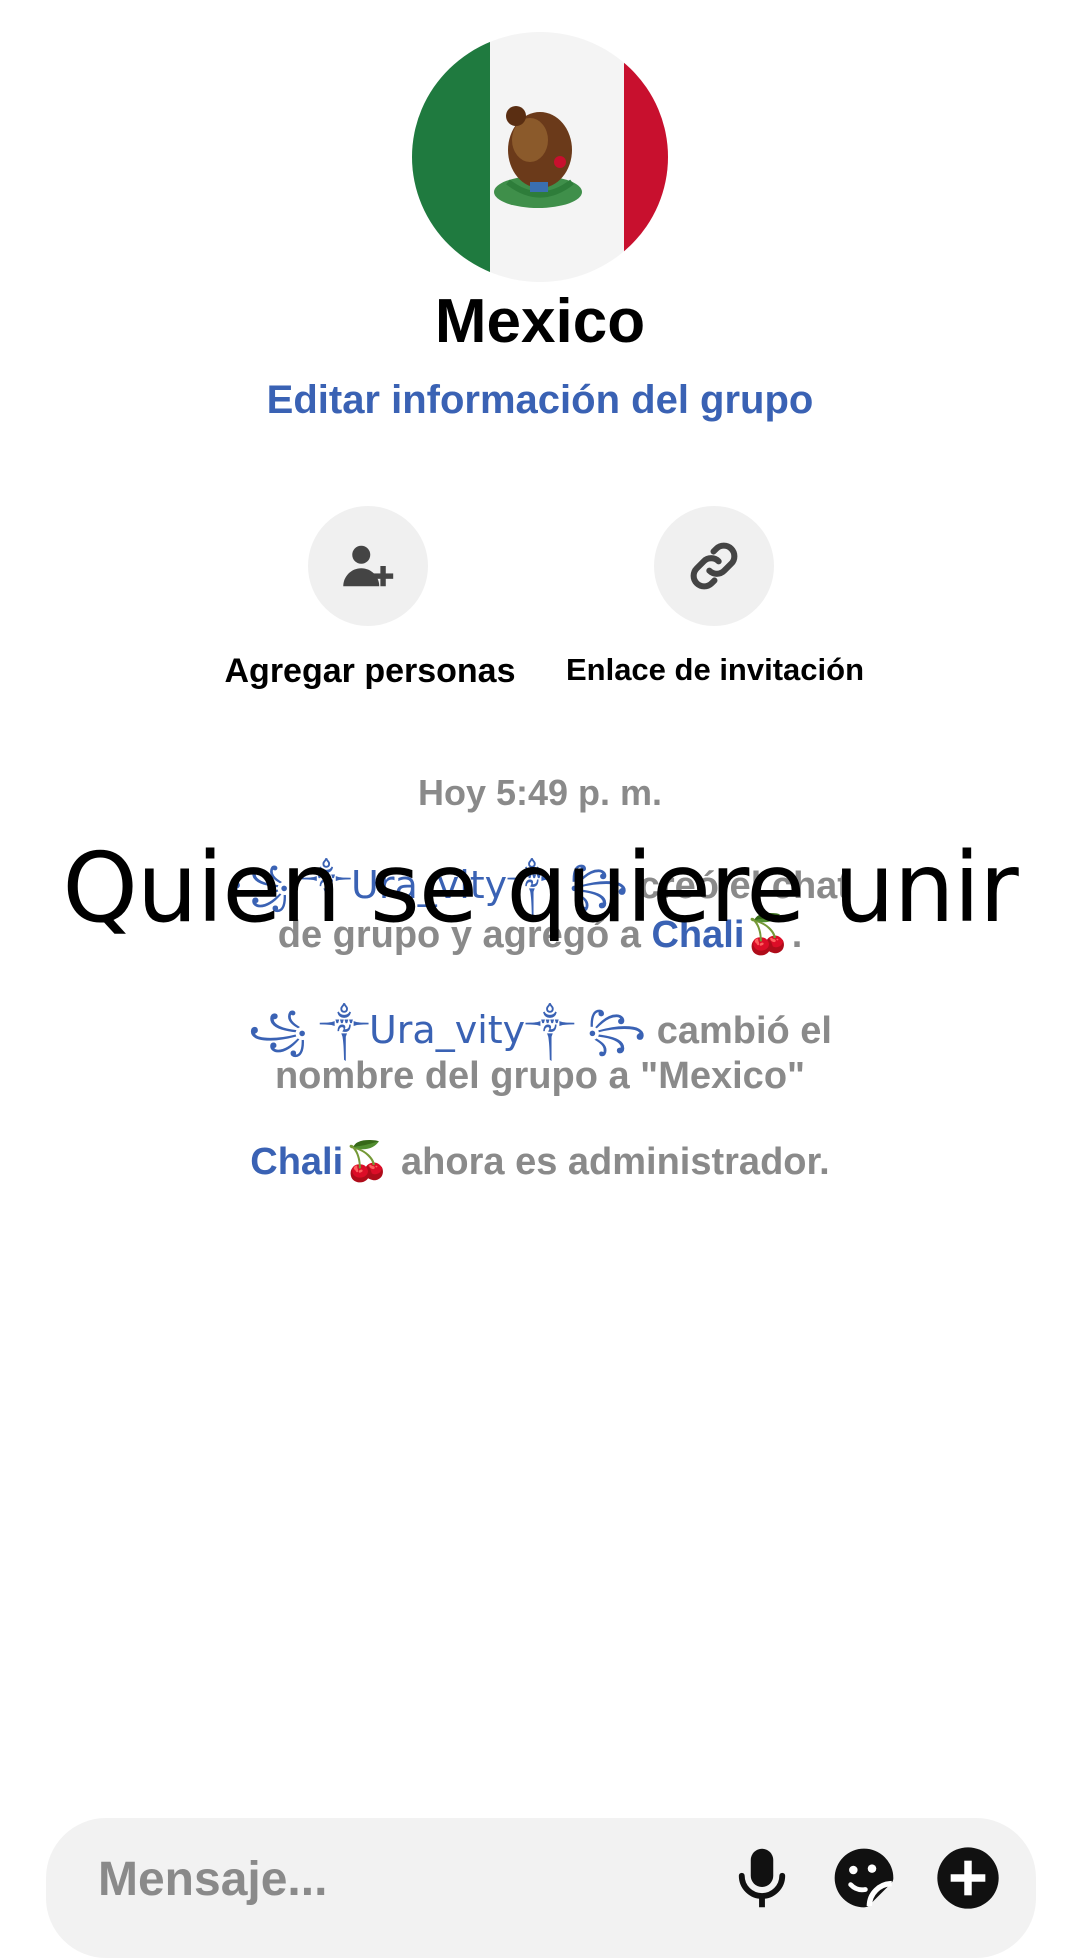  Describe the element at coordinates (447, 1030) in the screenshot. I see `renamer-username: ꧁ ༒Ura_vity༒ ꧂` at that location.